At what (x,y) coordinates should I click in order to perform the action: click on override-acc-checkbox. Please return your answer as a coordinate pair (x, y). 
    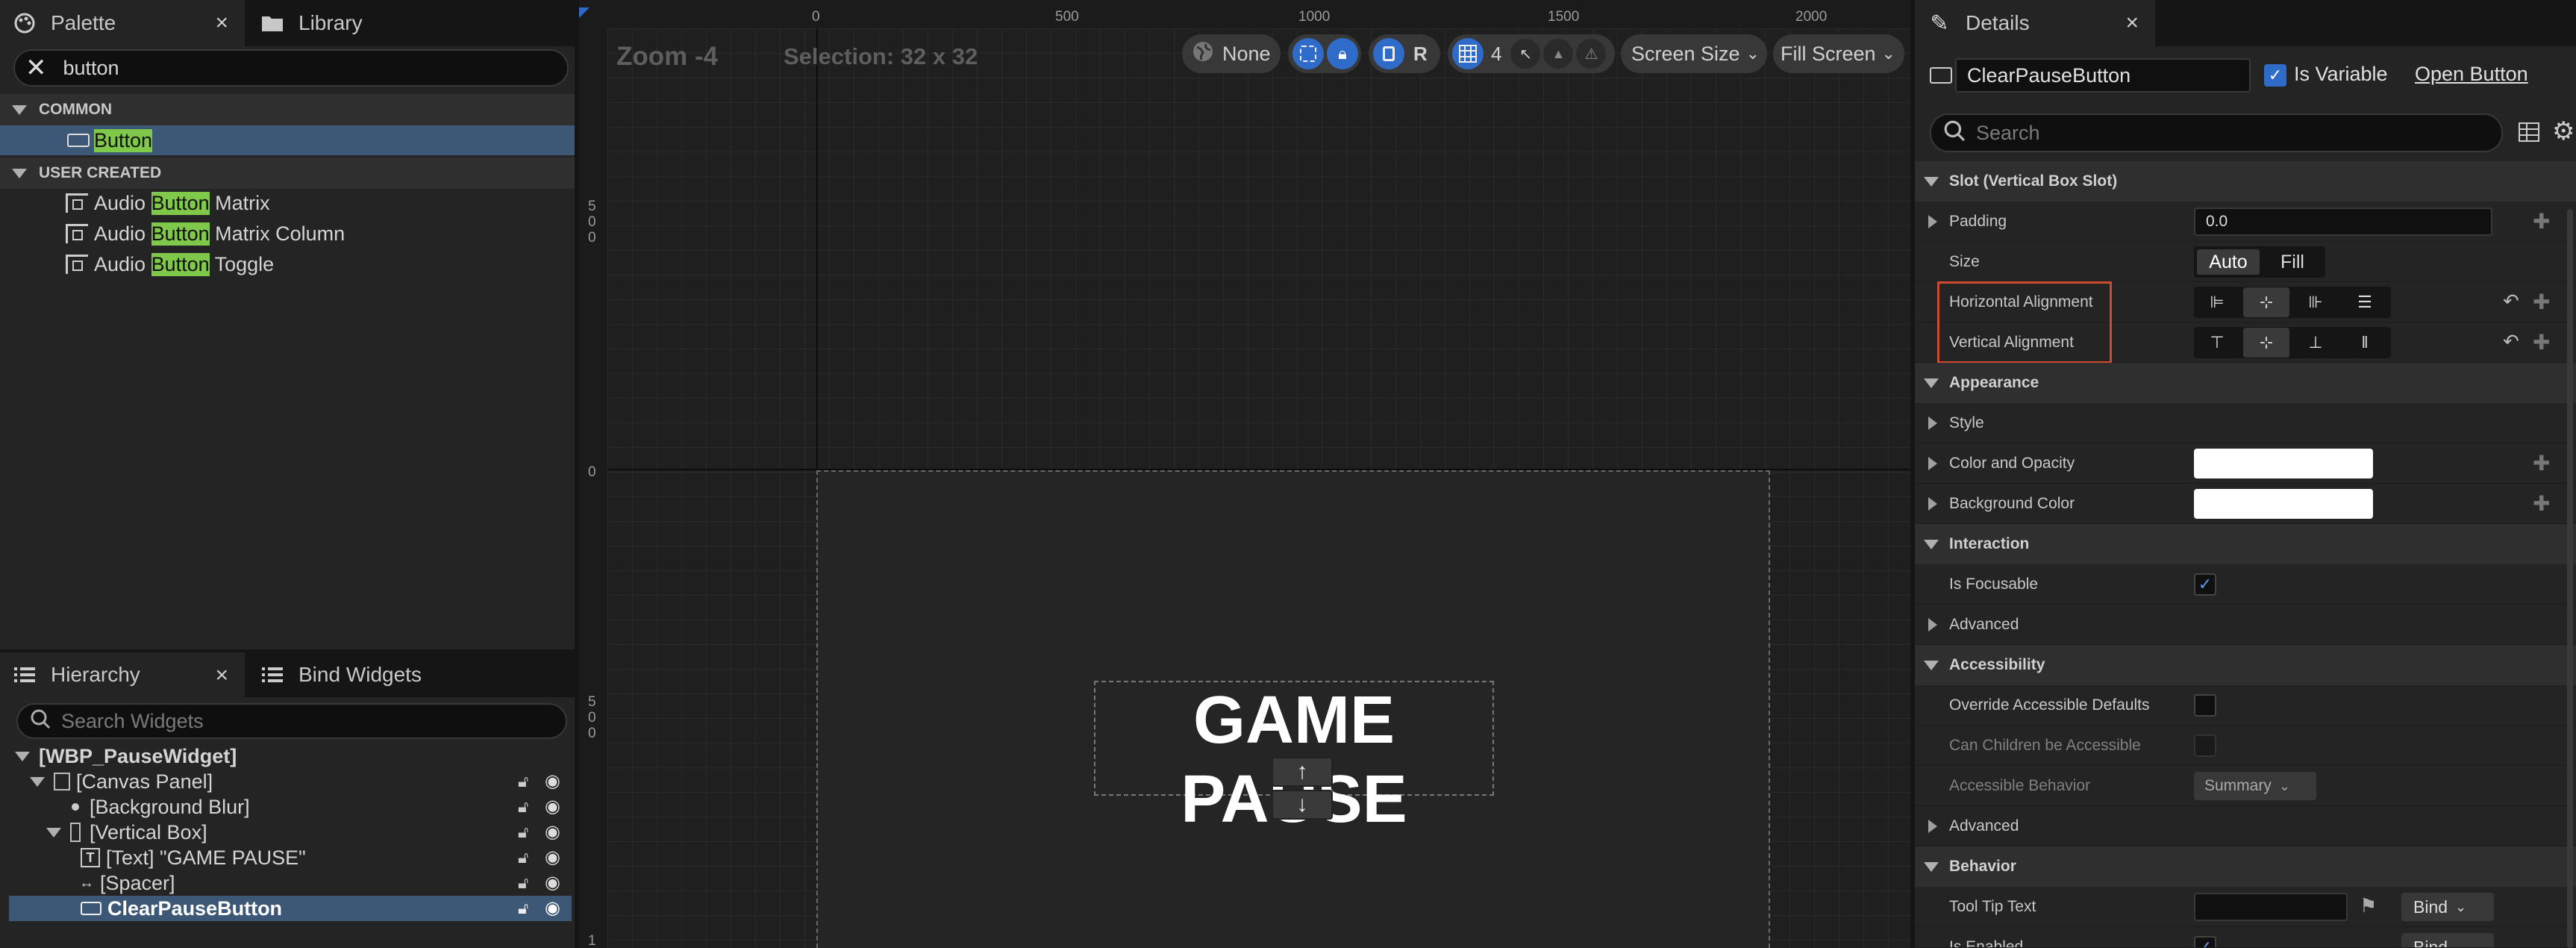
    Looking at the image, I should click on (2205, 705).